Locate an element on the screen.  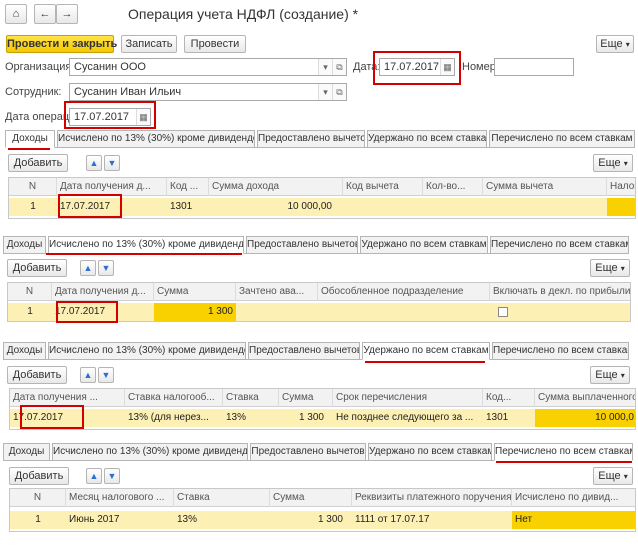
annotation-underline-income is located at coordinates (29, 149).